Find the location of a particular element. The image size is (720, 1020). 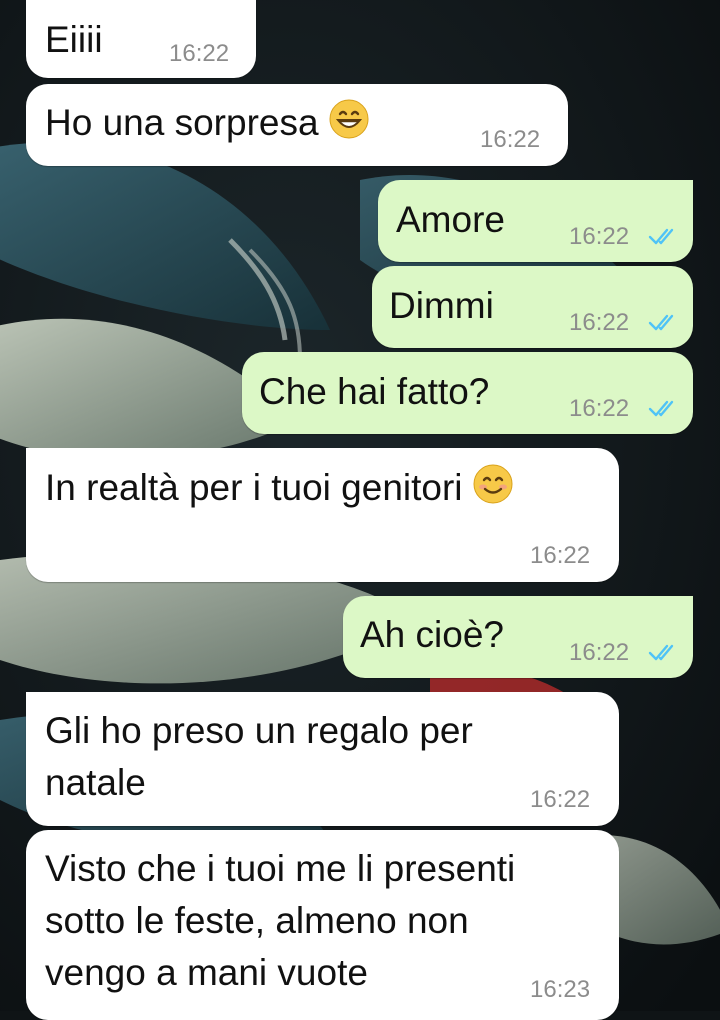

message-text: Ah cioè? is located at coordinates (432, 634).